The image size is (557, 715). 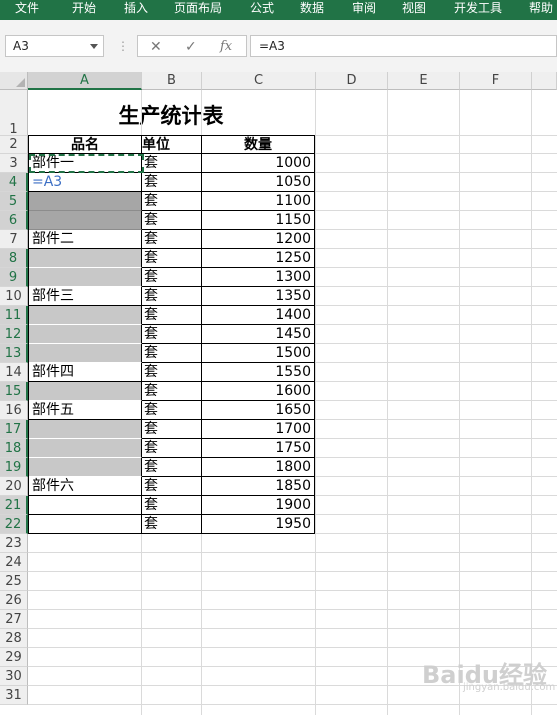 I want to click on column-header-e: E, so click(x=424, y=81).